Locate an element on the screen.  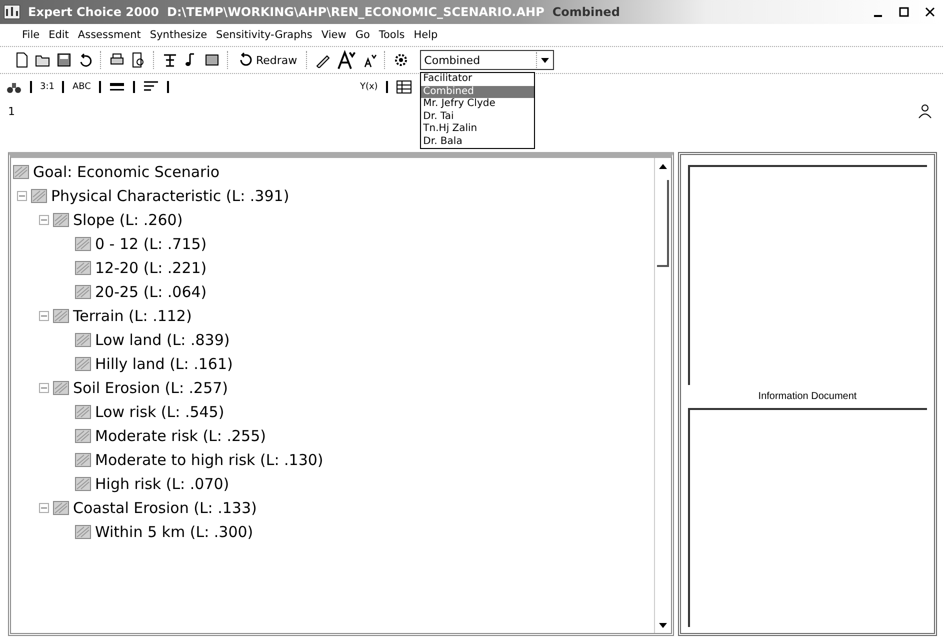
formula-button: Y(x) is located at coordinates (369, 87).